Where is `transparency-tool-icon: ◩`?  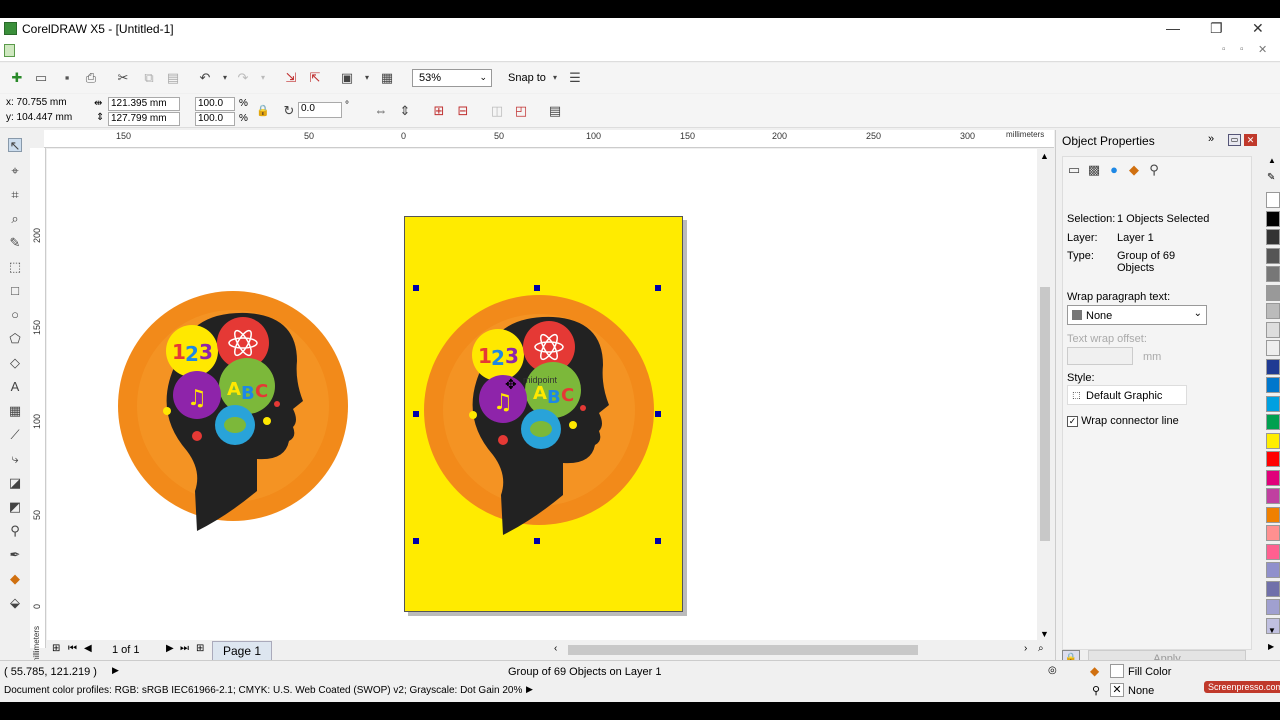 transparency-tool-icon: ◩ is located at coordinates (15, 507).